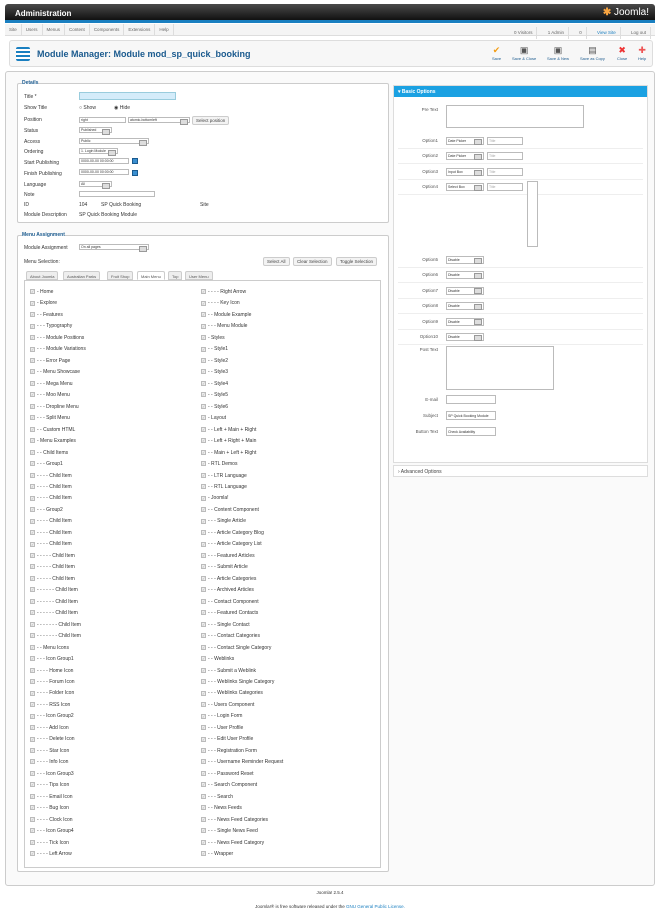 This screenshot has height=918, width=660. I want to click on menu-item-checkbox: ✓ - - - Single Article, so click(223, 521).